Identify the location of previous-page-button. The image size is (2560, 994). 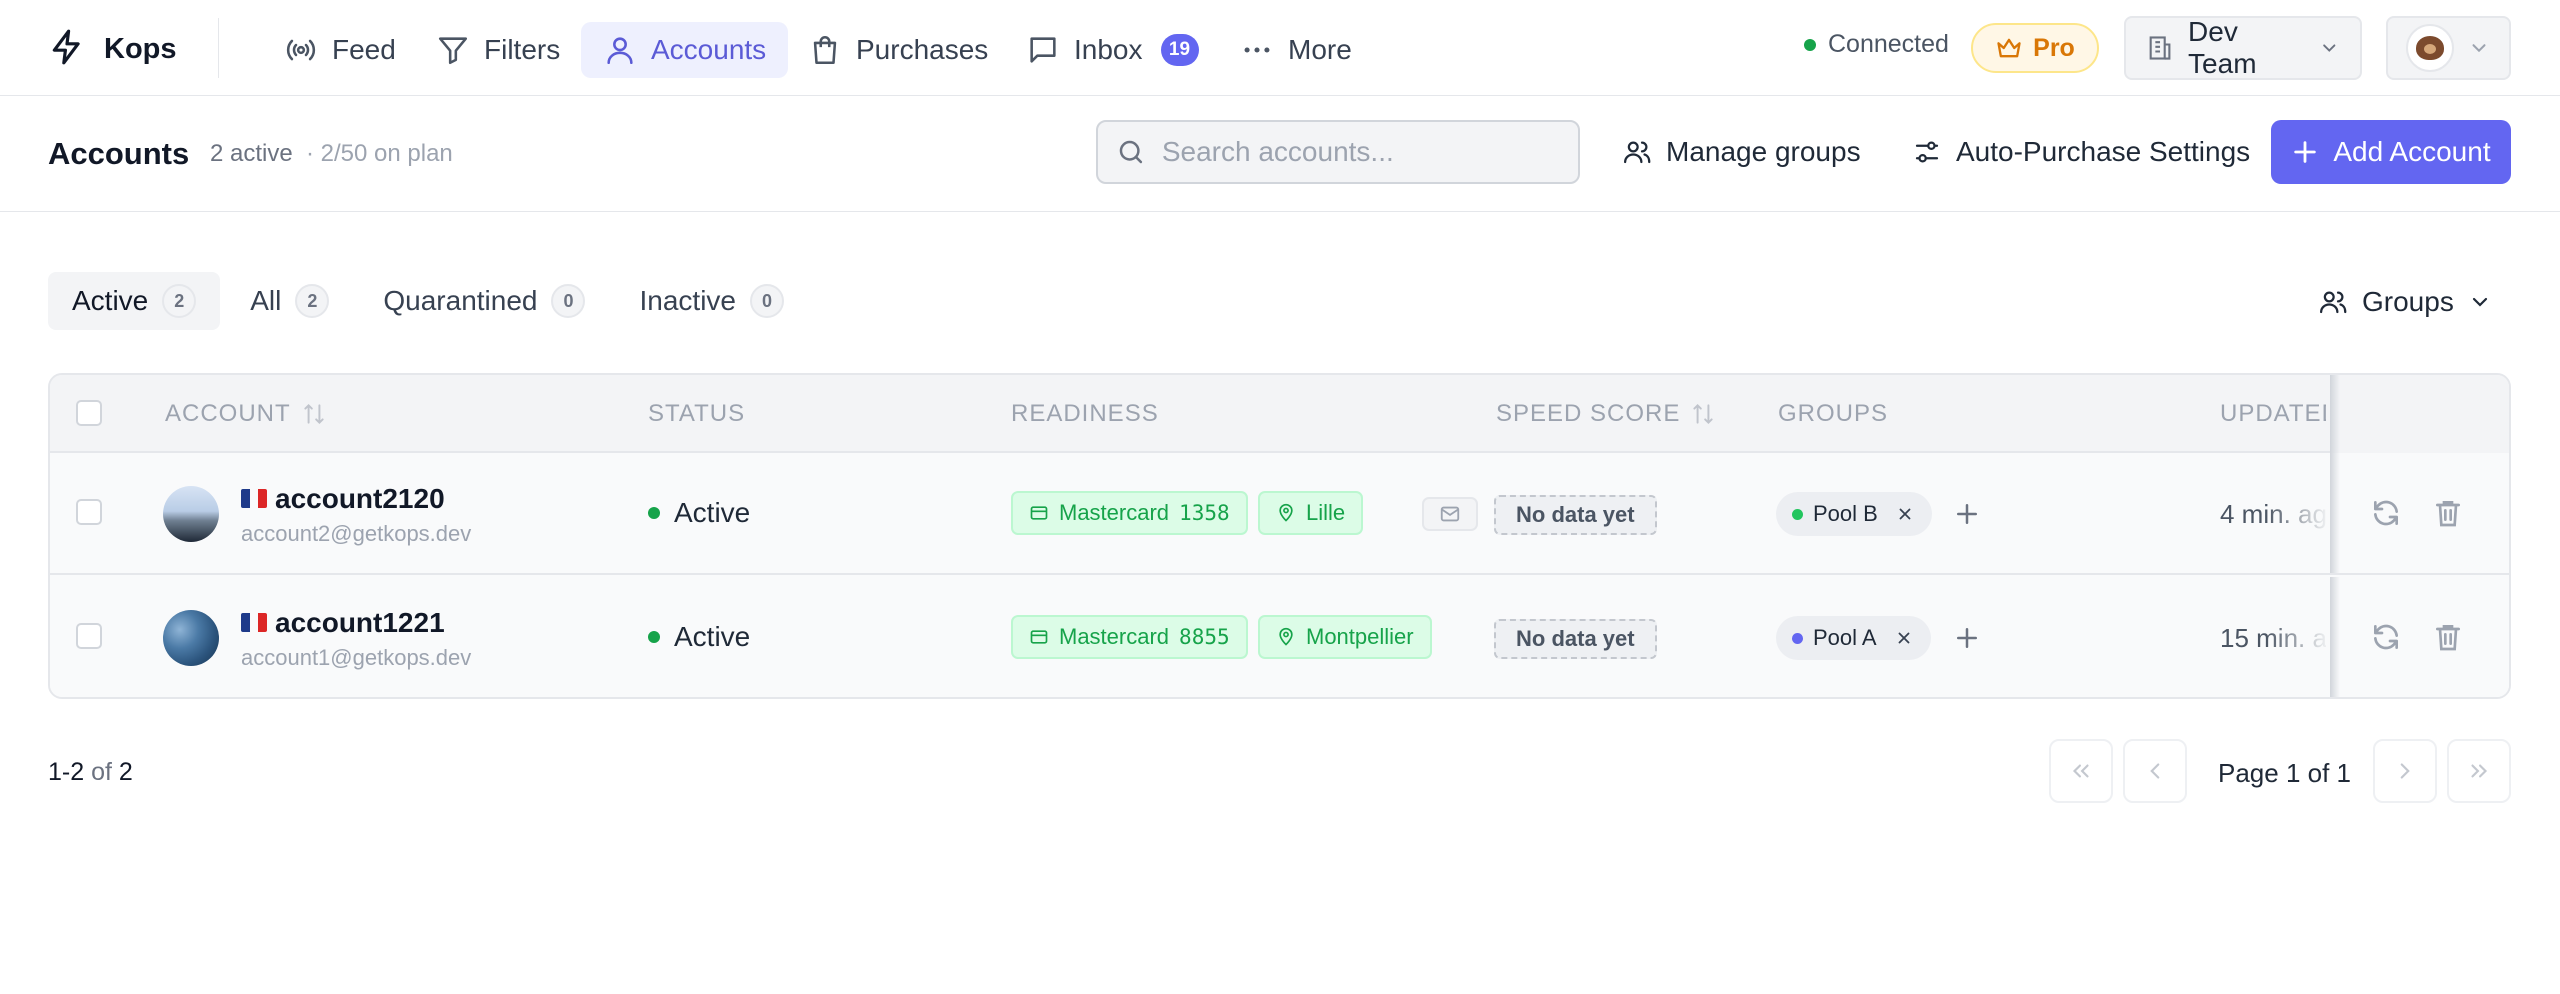
(2155, 771).